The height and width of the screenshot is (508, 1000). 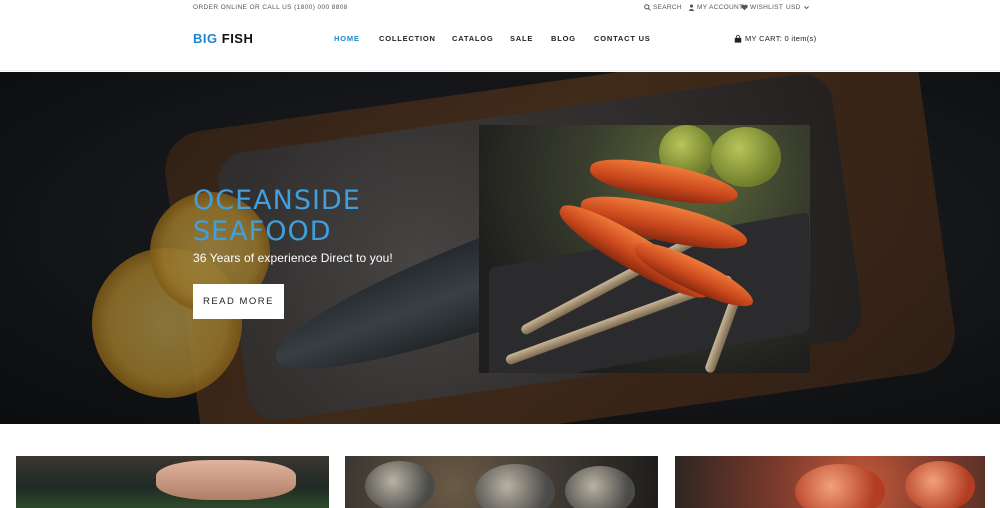 What do you see at coordinates (277, 200) in the screenshot?
I see `hero-title-line1: OCEANSIDE` at bounding box center [277, 200].